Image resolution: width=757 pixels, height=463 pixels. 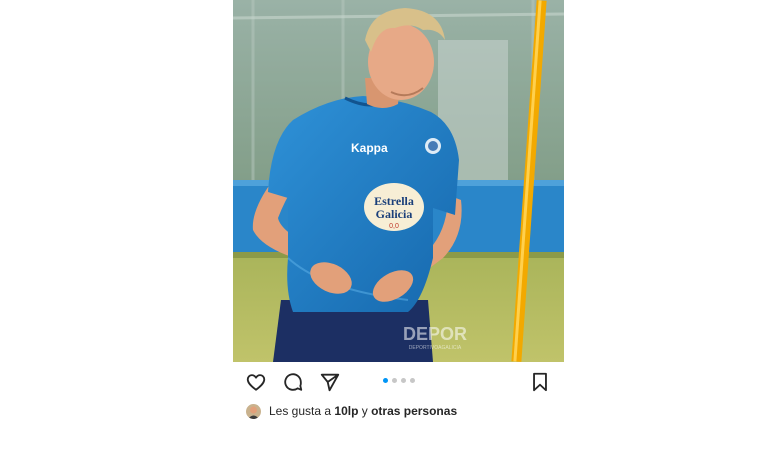 I want to click on avatar, so click(x=253, y=411).